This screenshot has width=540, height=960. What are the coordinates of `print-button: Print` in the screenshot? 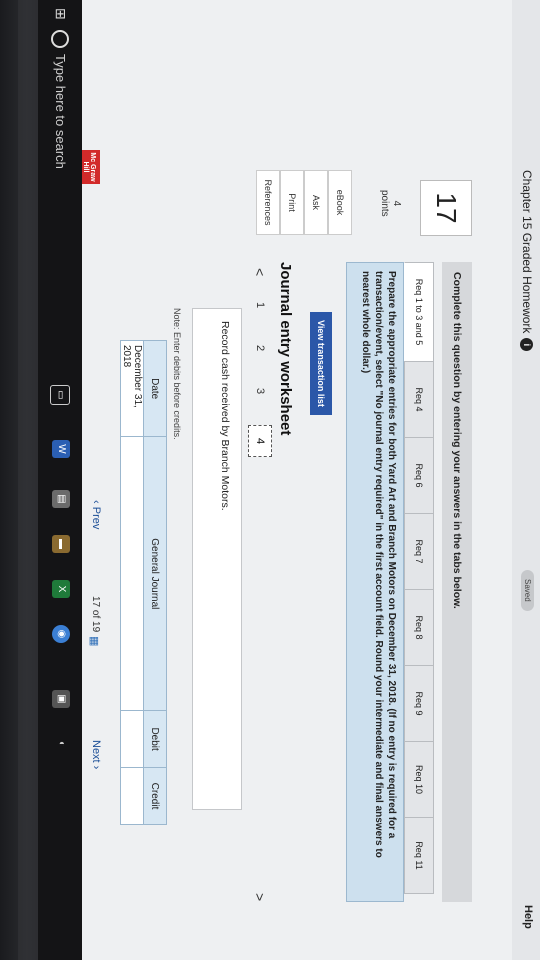 It's located at (292, 202).